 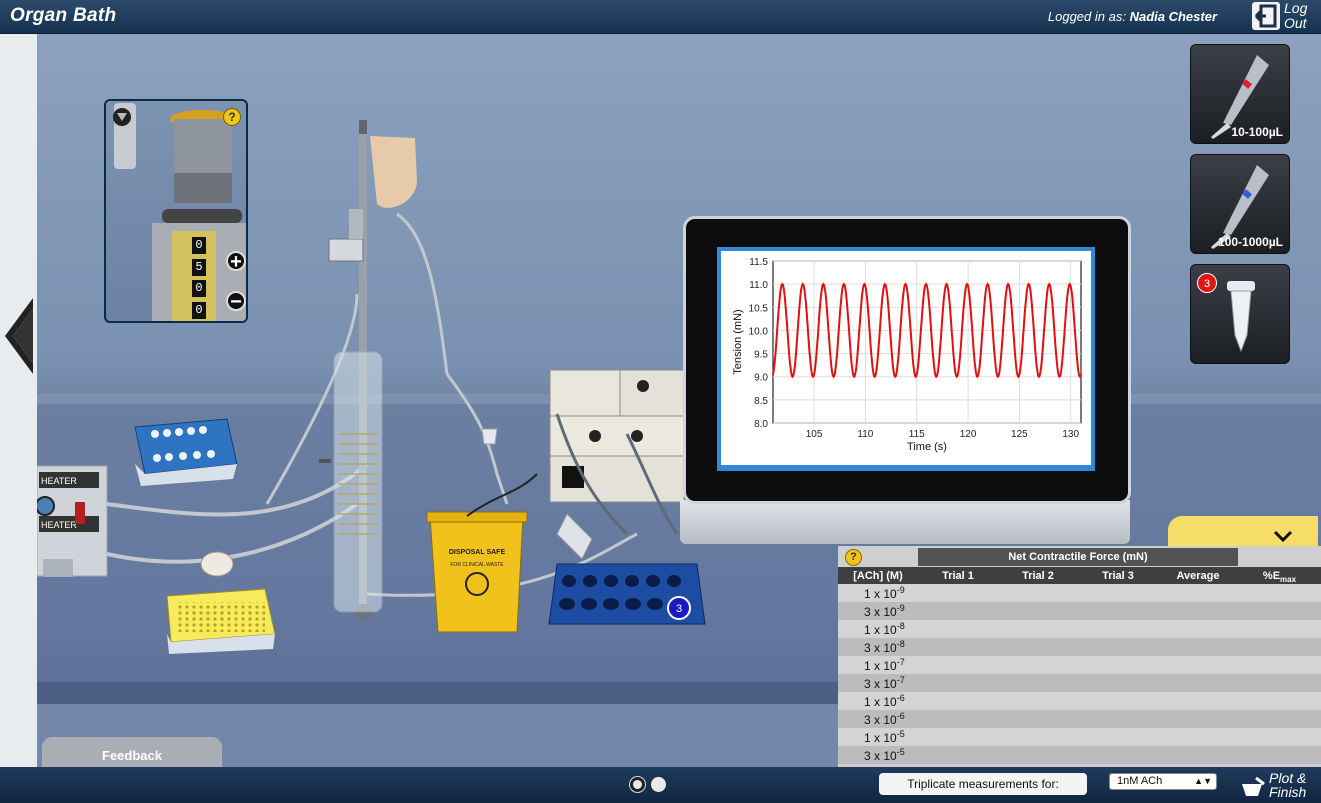 I want to click on tube-rack-badge: 3, so click(x=679, y=609).